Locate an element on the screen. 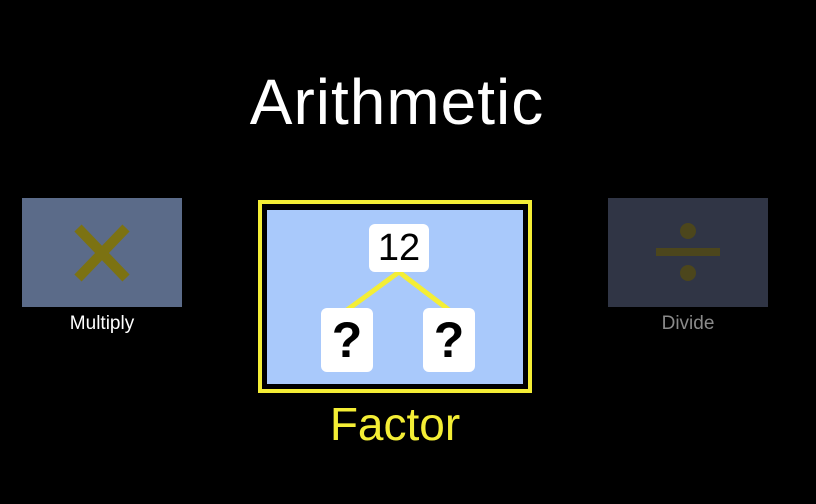 Image resolution: width=816 pixels, height=504 pixels. page-title: Arithmetic is located at coordinates (397, 102).